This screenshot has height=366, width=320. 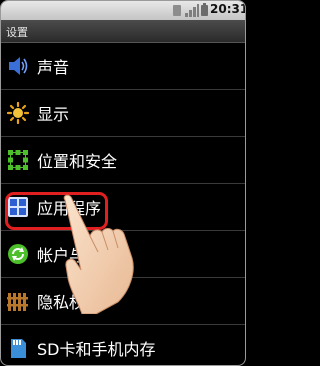 I want to click on settings-item-sound: 声音, so click(x=123, y=66).